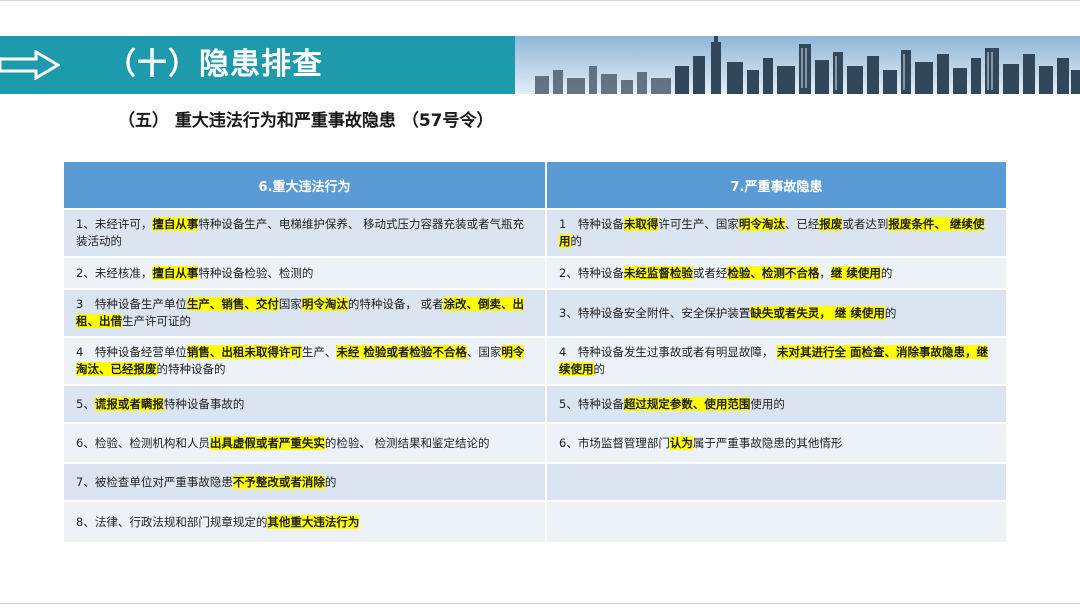  I want to click on title-banner: （十）隐患排查, so click(540, 65).